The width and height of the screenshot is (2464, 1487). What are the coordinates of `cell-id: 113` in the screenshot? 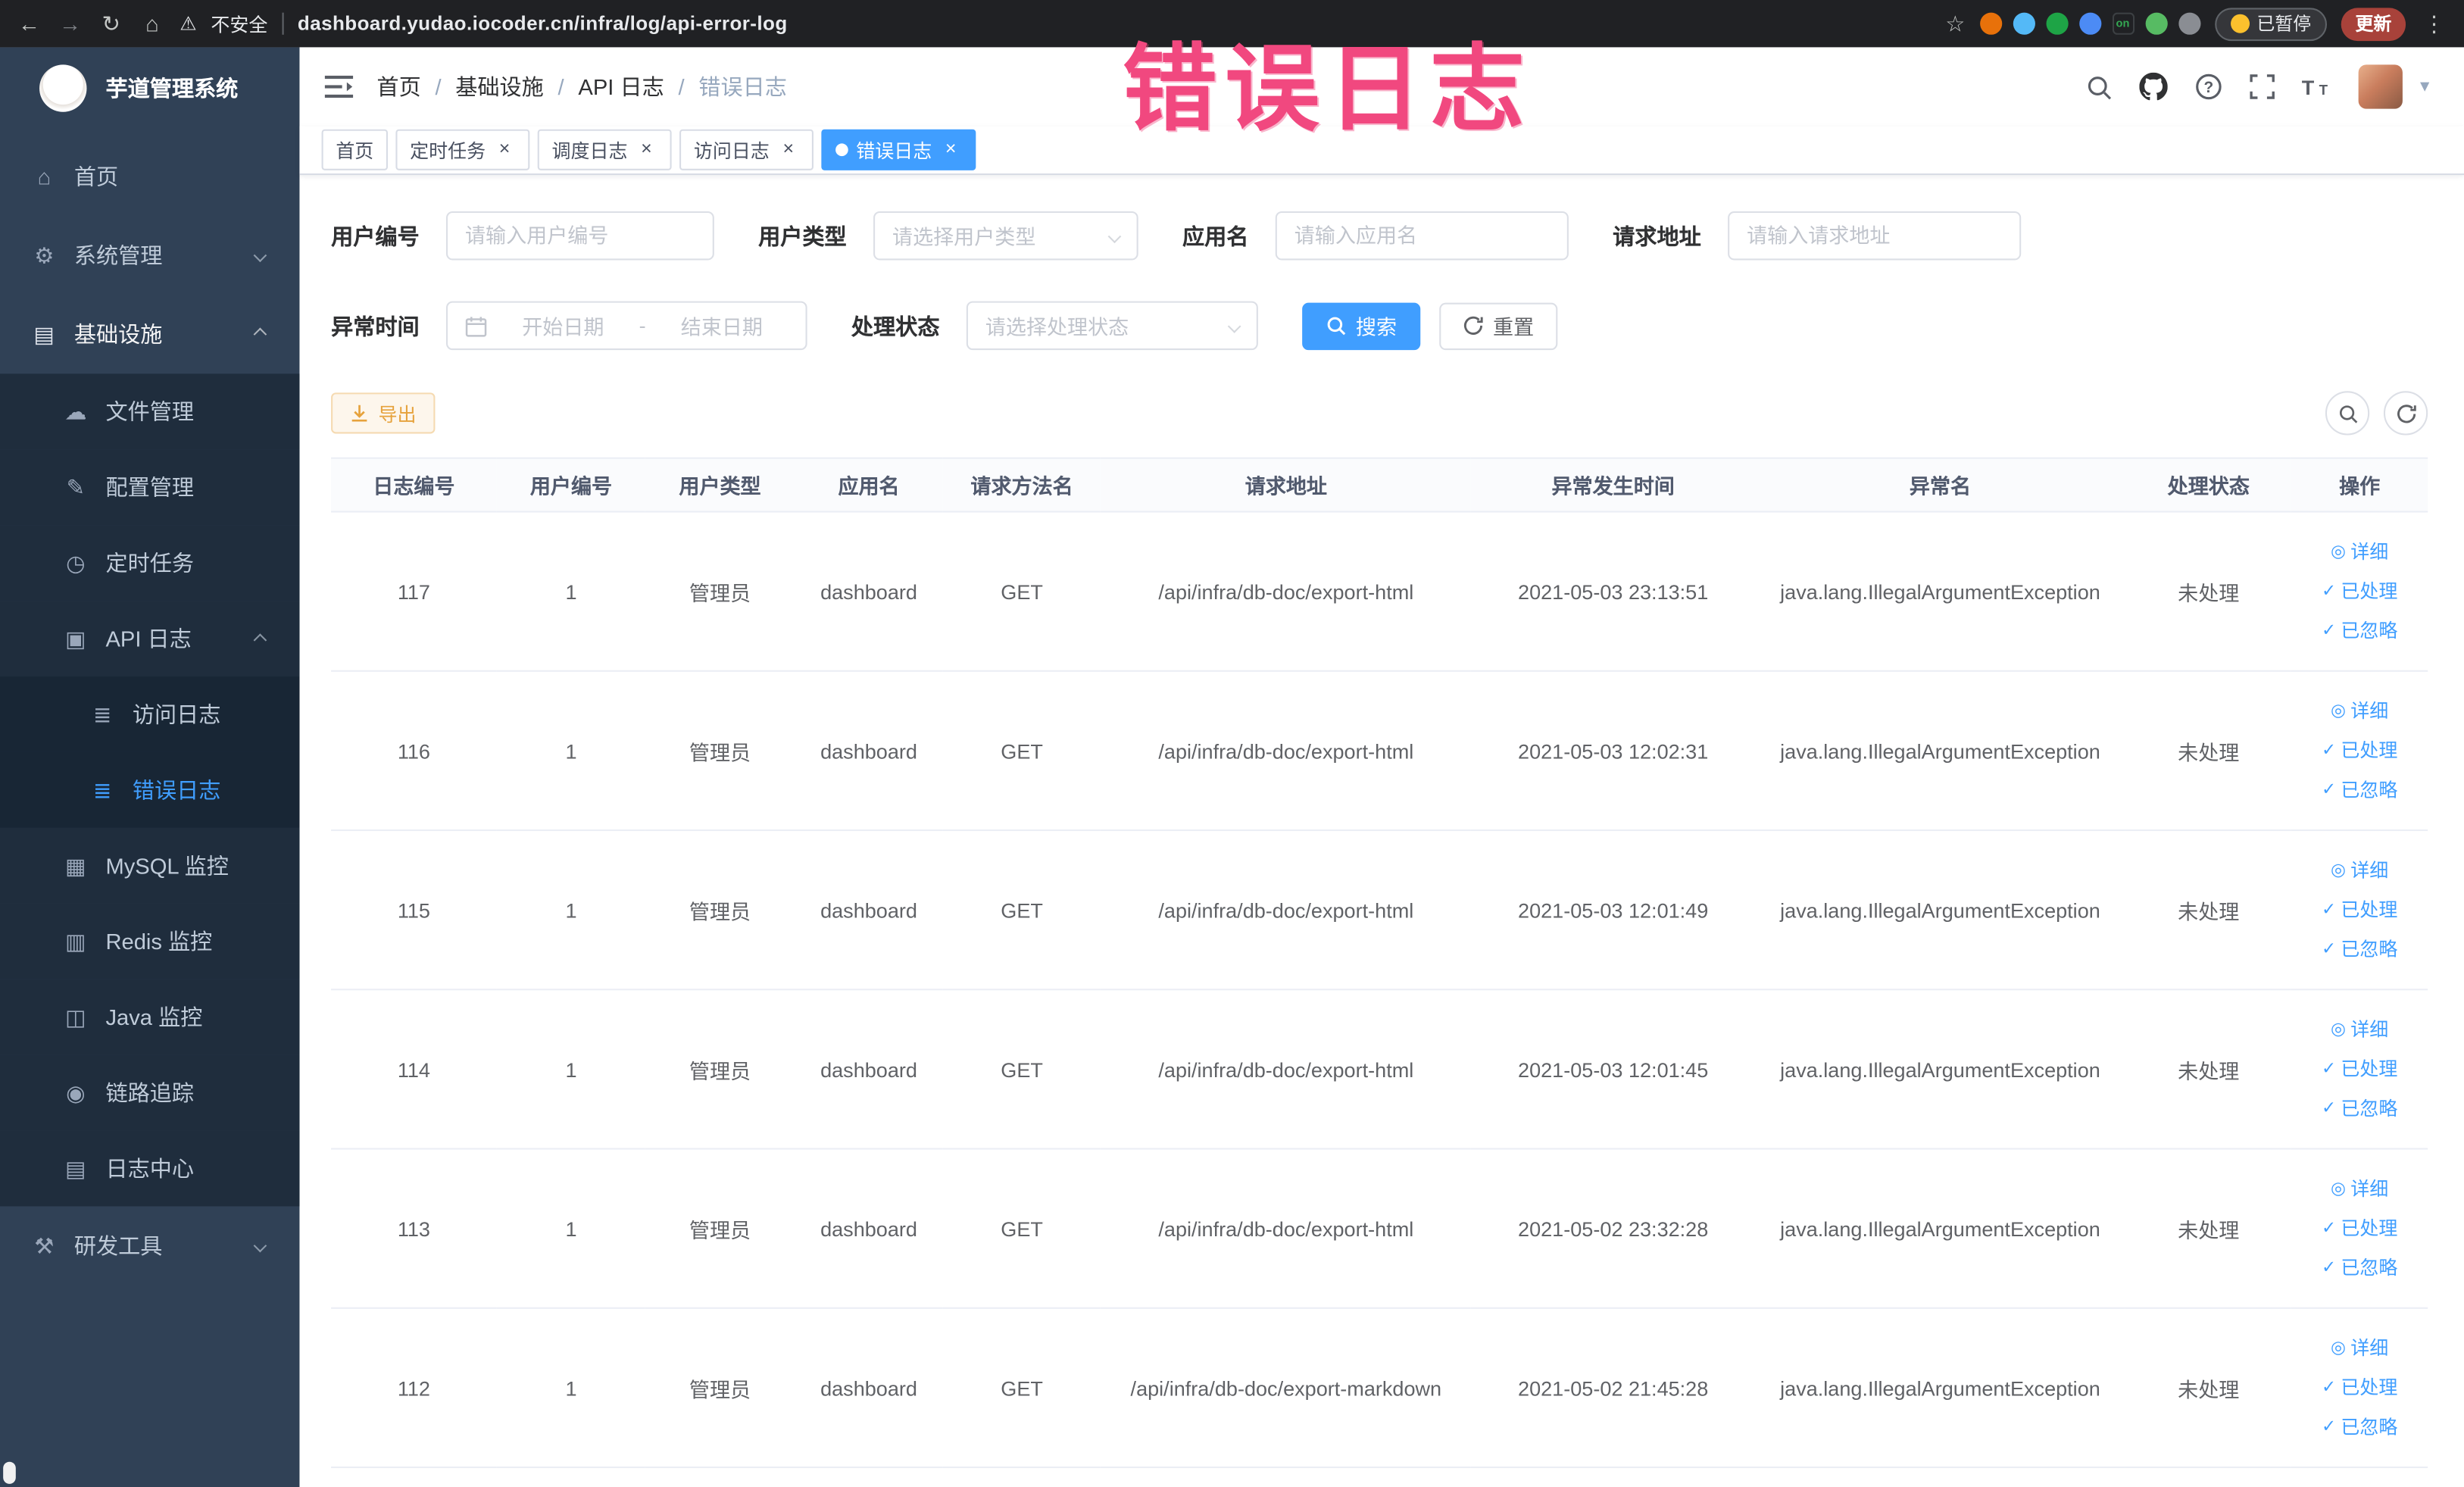 It's located at (414, 1228).